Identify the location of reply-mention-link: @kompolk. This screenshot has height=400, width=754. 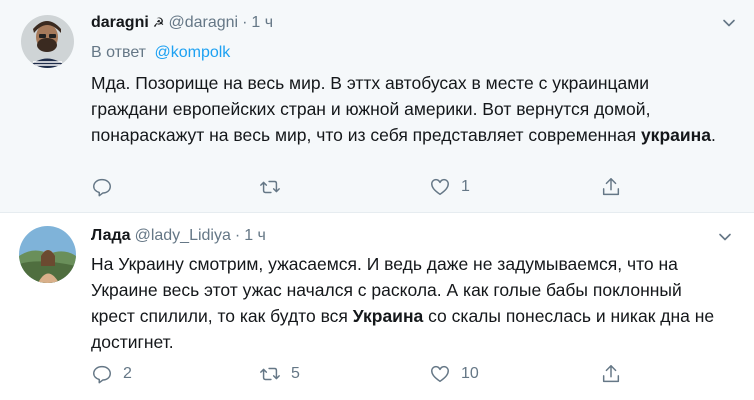
(192, 52).